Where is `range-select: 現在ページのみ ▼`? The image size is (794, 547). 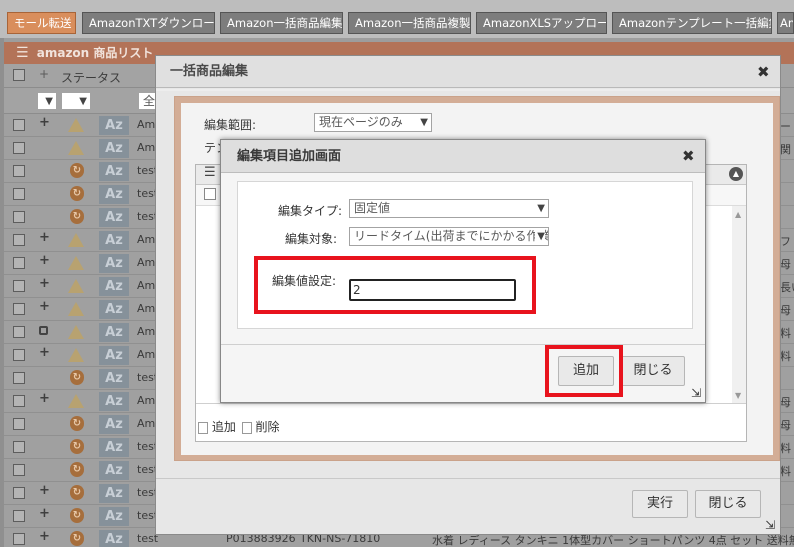 range-select: 現在ページのみ ▼ is located at coordinates (373, 122).